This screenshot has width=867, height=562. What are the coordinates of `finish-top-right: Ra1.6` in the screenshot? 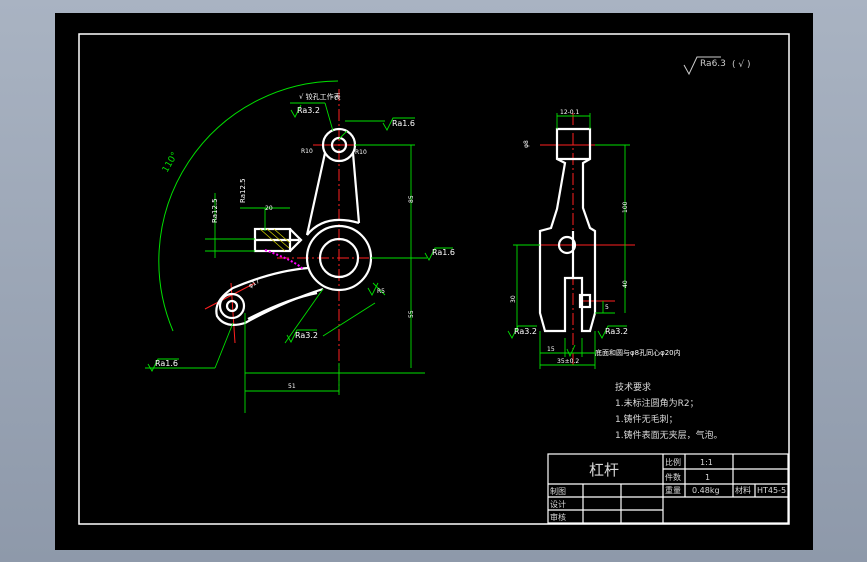 It's located at (403, 123).